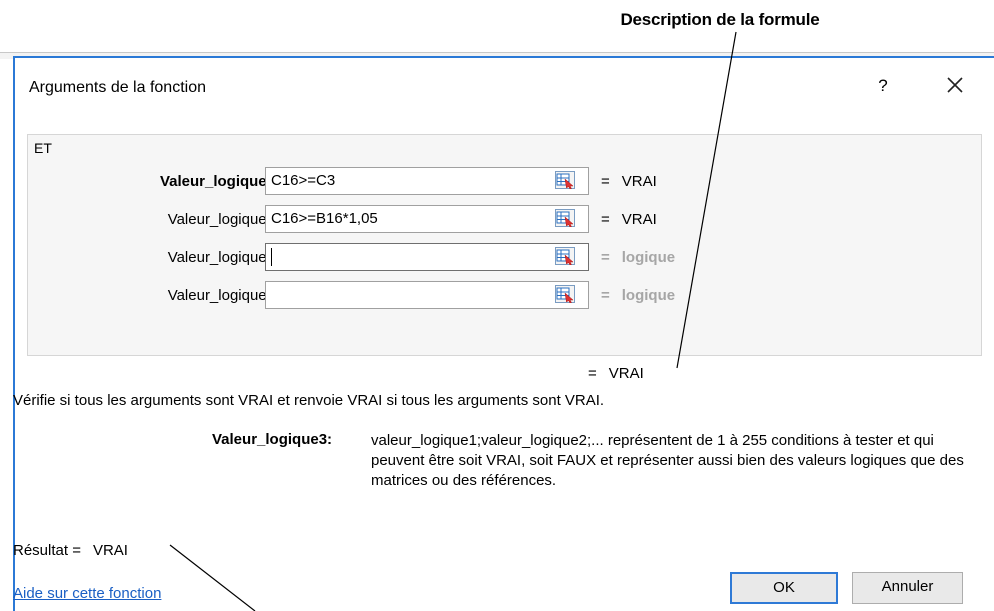  What do you see at coordinates (217, 181) in the screenshot?
I see `argument-label: Valeur_logique1` at bounding box center [217, 181].